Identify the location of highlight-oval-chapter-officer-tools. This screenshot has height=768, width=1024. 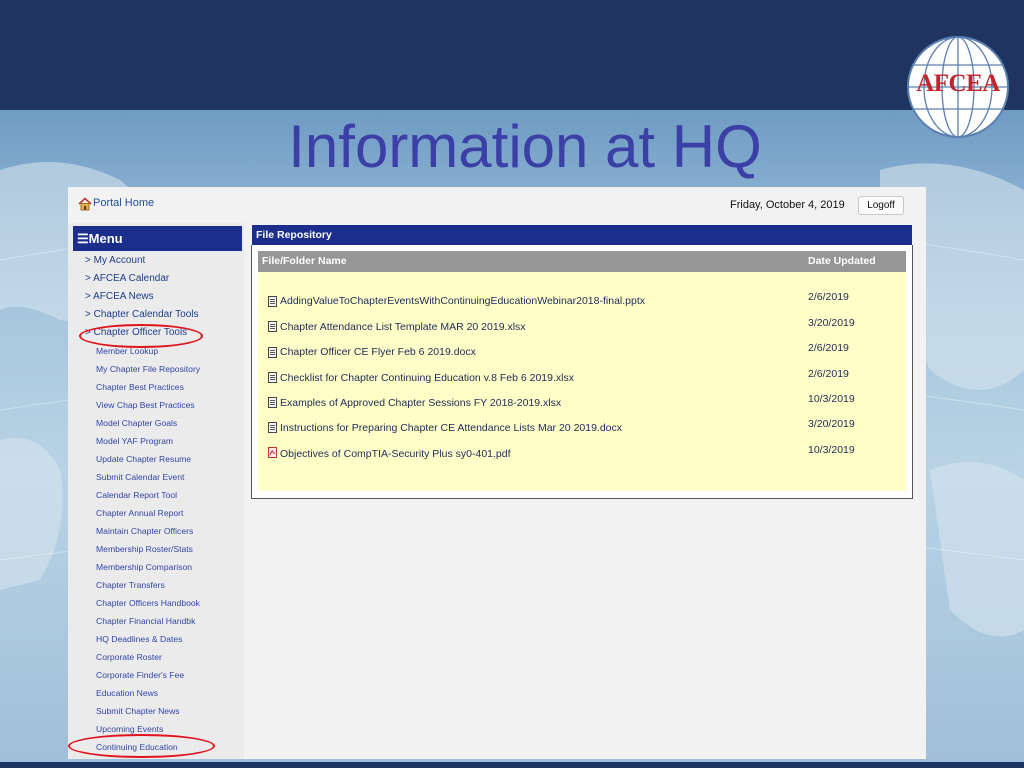
(141, 336).